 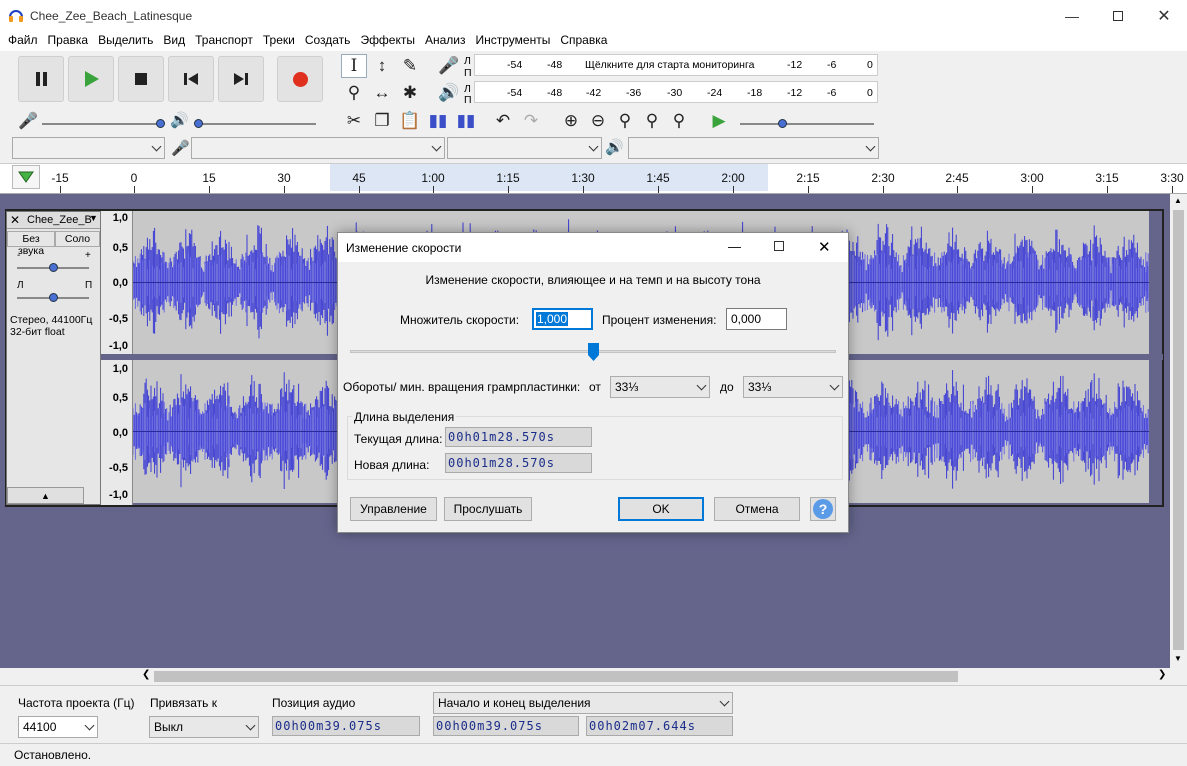 What do you see at coordinates (583, 703) in the screenshot?
I see `selection-mode-select: Начало и конец выделения` at bounding box center [583, 703].